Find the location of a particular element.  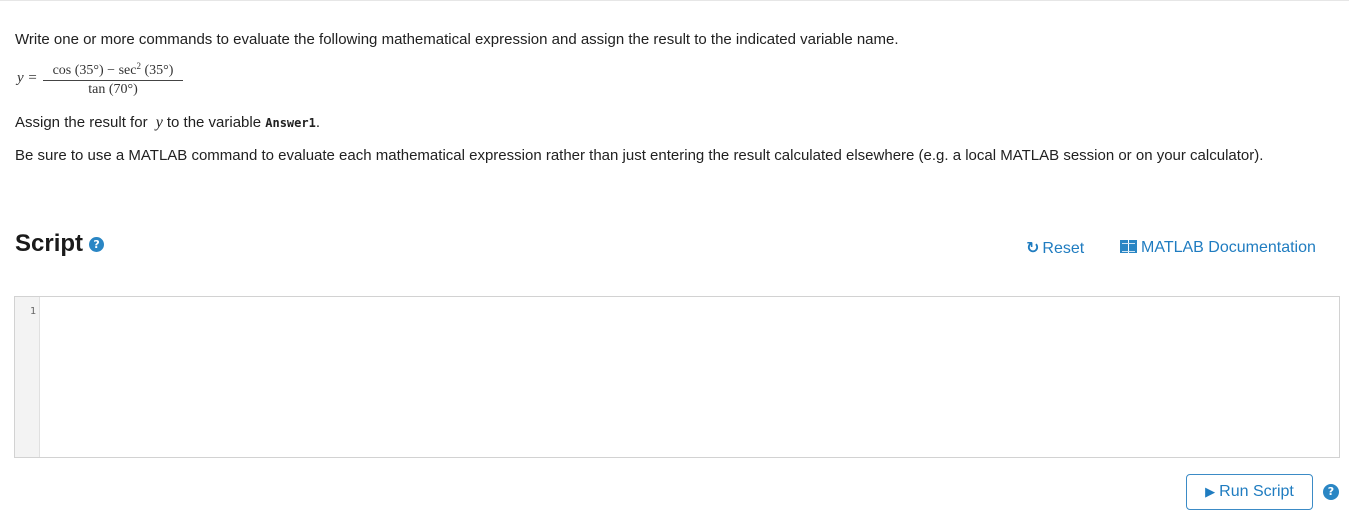

play-icon: ▶ is located at coordinates (1210, 492).